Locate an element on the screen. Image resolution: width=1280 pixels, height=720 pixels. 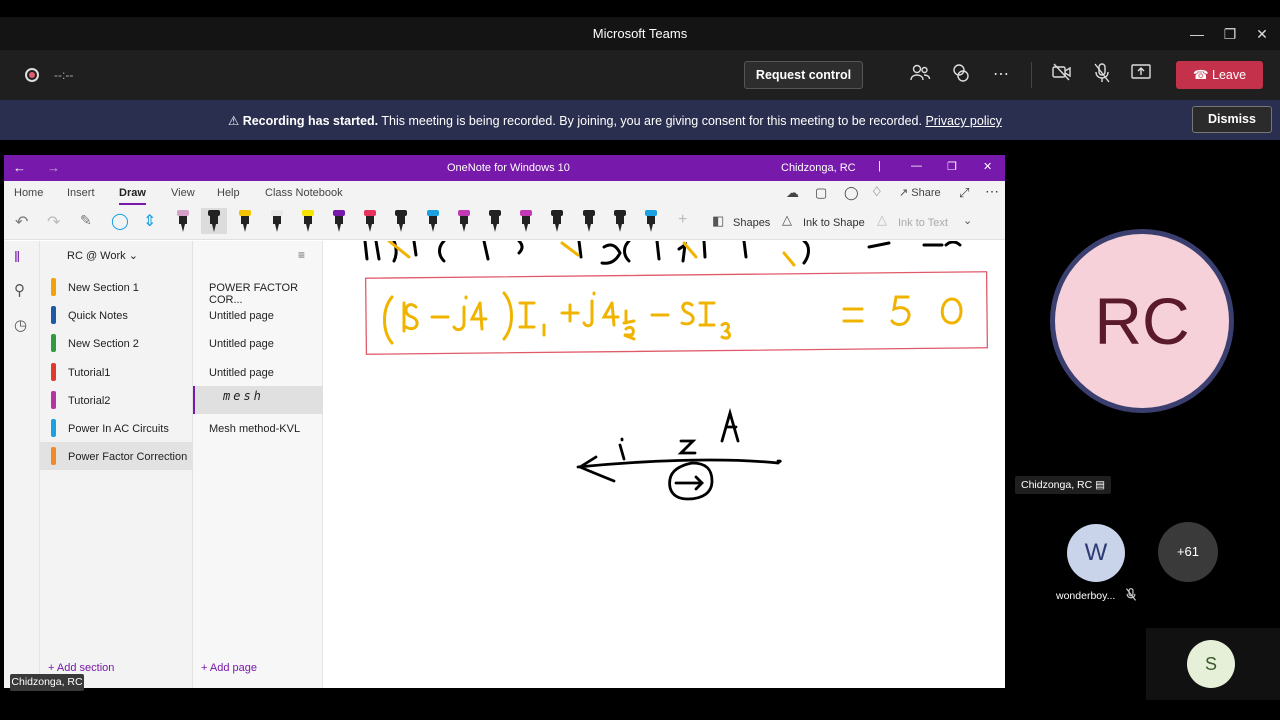
insert-space-icon: ⇕ is located at coordinates (149, 221).